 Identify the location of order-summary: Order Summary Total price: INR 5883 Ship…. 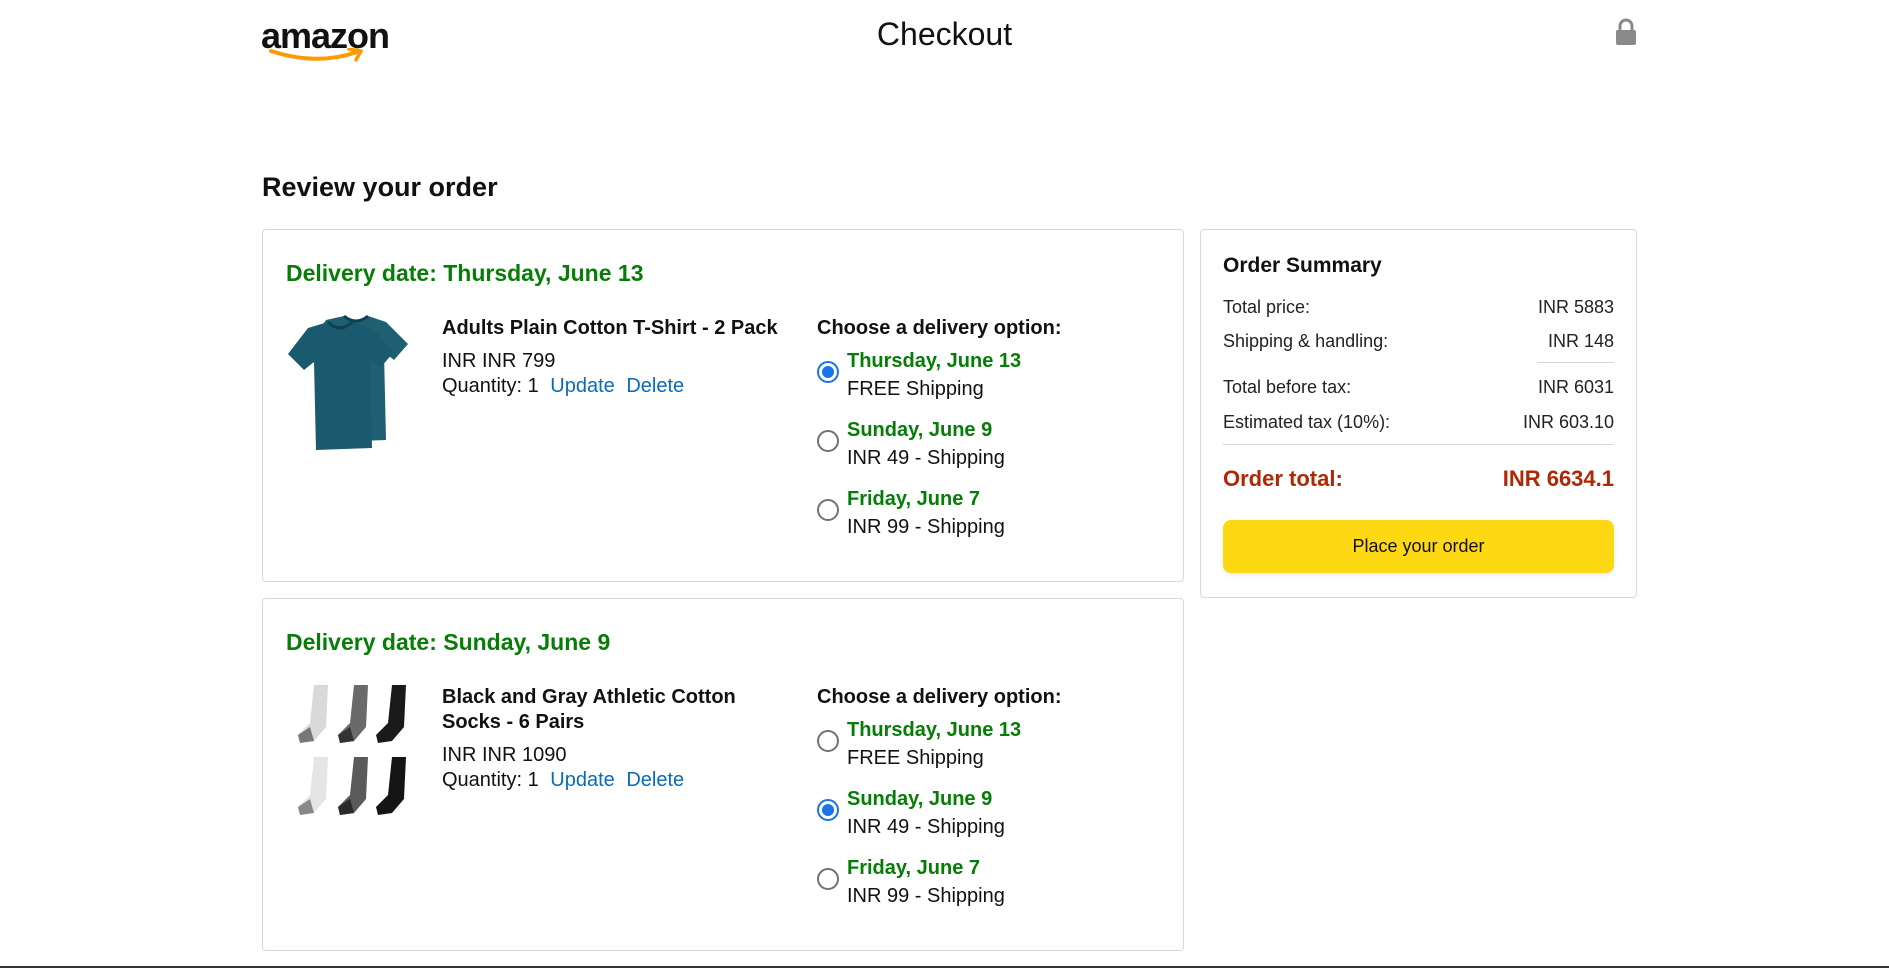
(1418, 413).